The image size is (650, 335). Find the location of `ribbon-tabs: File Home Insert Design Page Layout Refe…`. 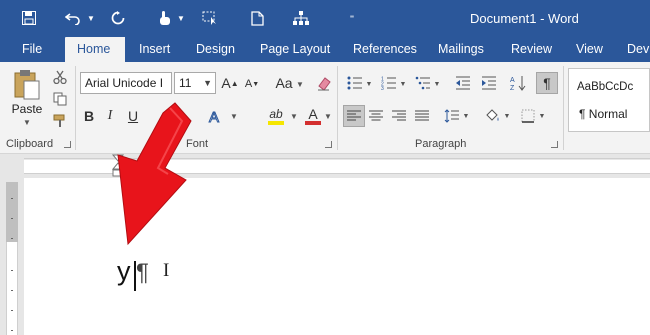

ribbon-tabs: File Home Insert Design Page Layout Refe… is located at coordinates (325, 49).